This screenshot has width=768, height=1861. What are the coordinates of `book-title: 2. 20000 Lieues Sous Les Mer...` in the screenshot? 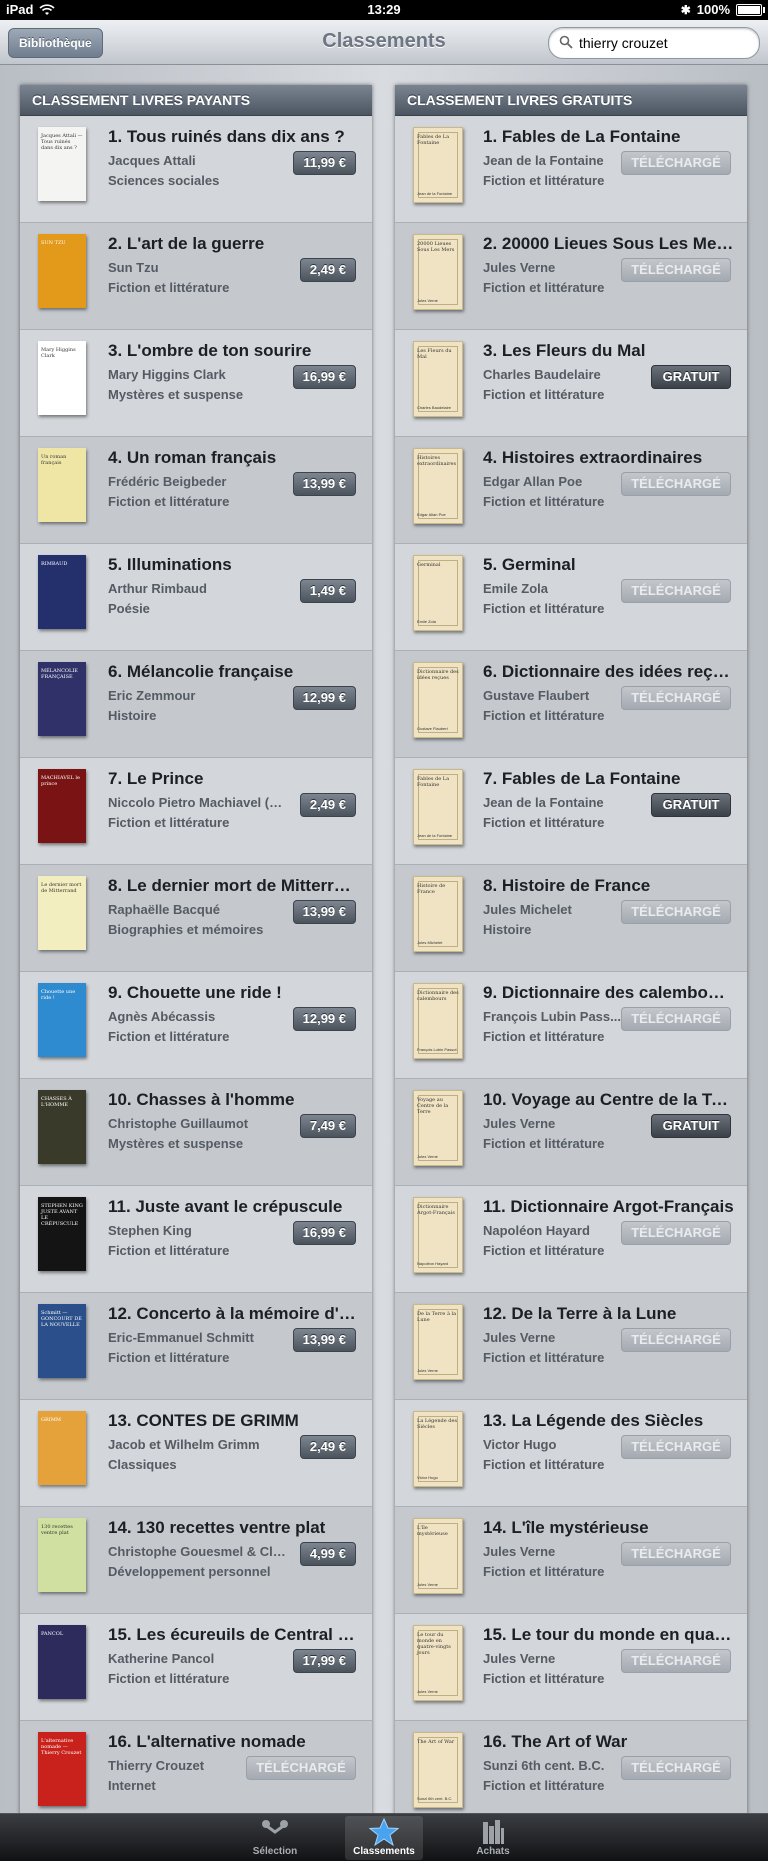 It's located at (609, 244).